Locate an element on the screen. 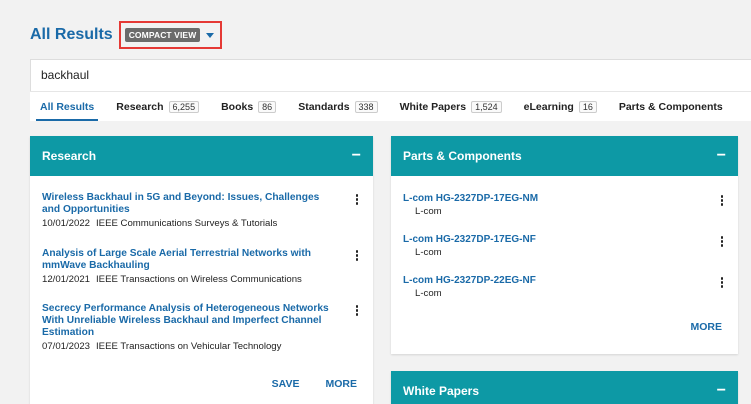 The height and width of the screenshot is (404, 751). list-item: L-com HG-2327DP-17EG-NF L-com is located at coordinates (564, 246).